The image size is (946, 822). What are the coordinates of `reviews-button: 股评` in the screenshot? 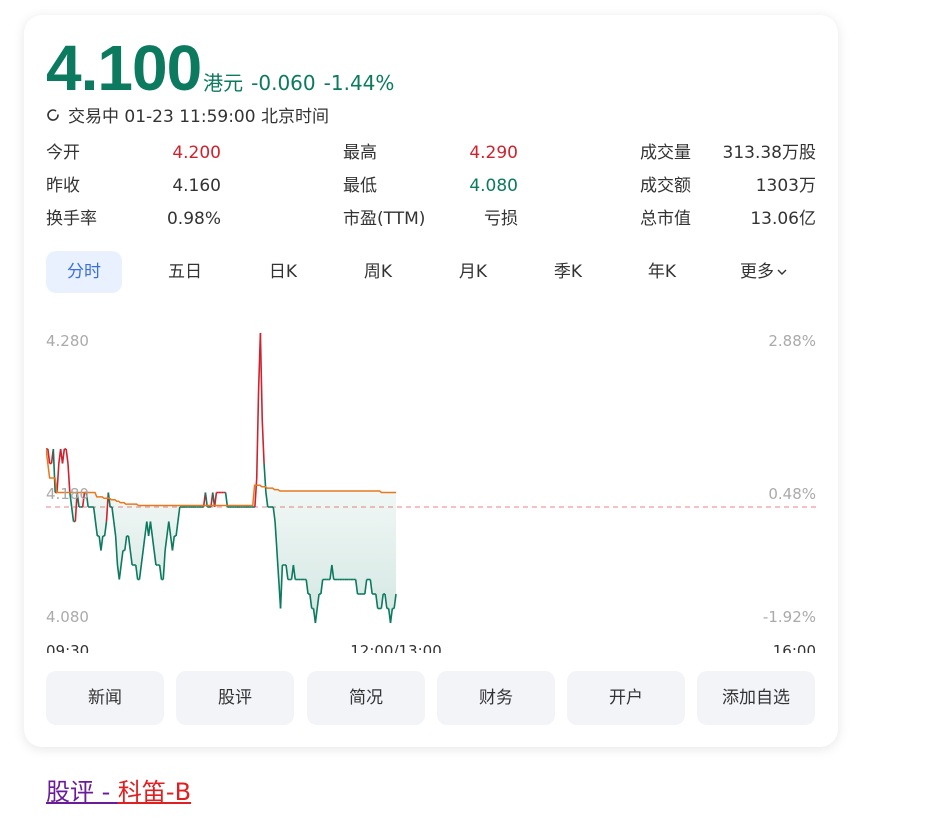 It's located at (235, 698).